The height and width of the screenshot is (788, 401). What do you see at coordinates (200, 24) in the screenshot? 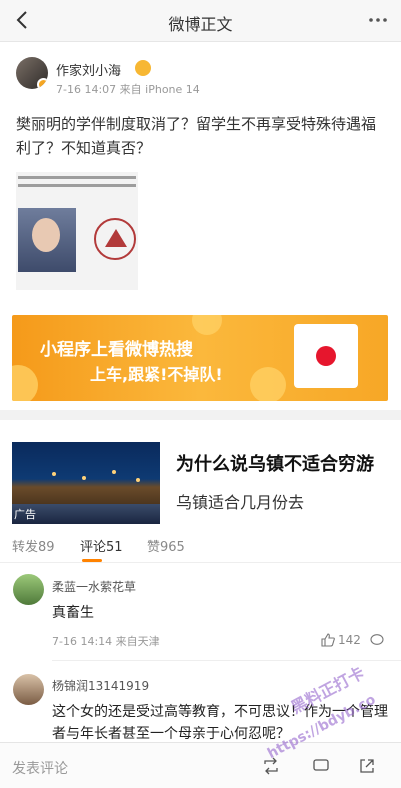
I see `page-title: 微博正文` at bounding box center [200, 24].